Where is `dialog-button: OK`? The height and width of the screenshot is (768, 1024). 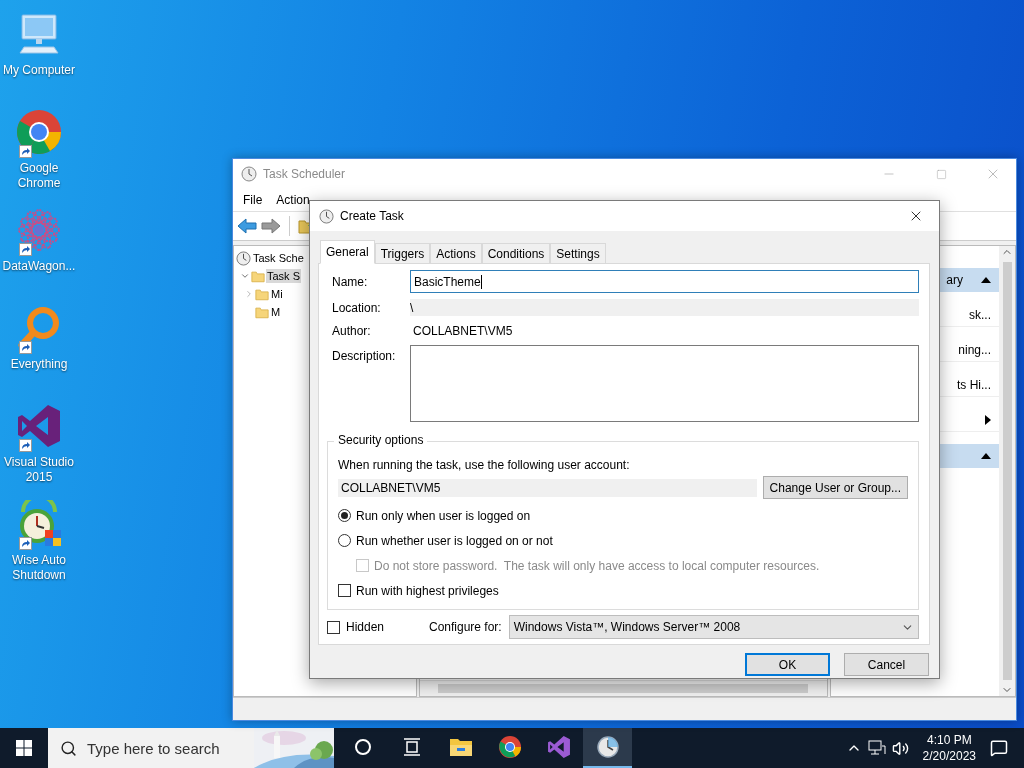 dialog-button: OK is located at coordinates (787, 664).